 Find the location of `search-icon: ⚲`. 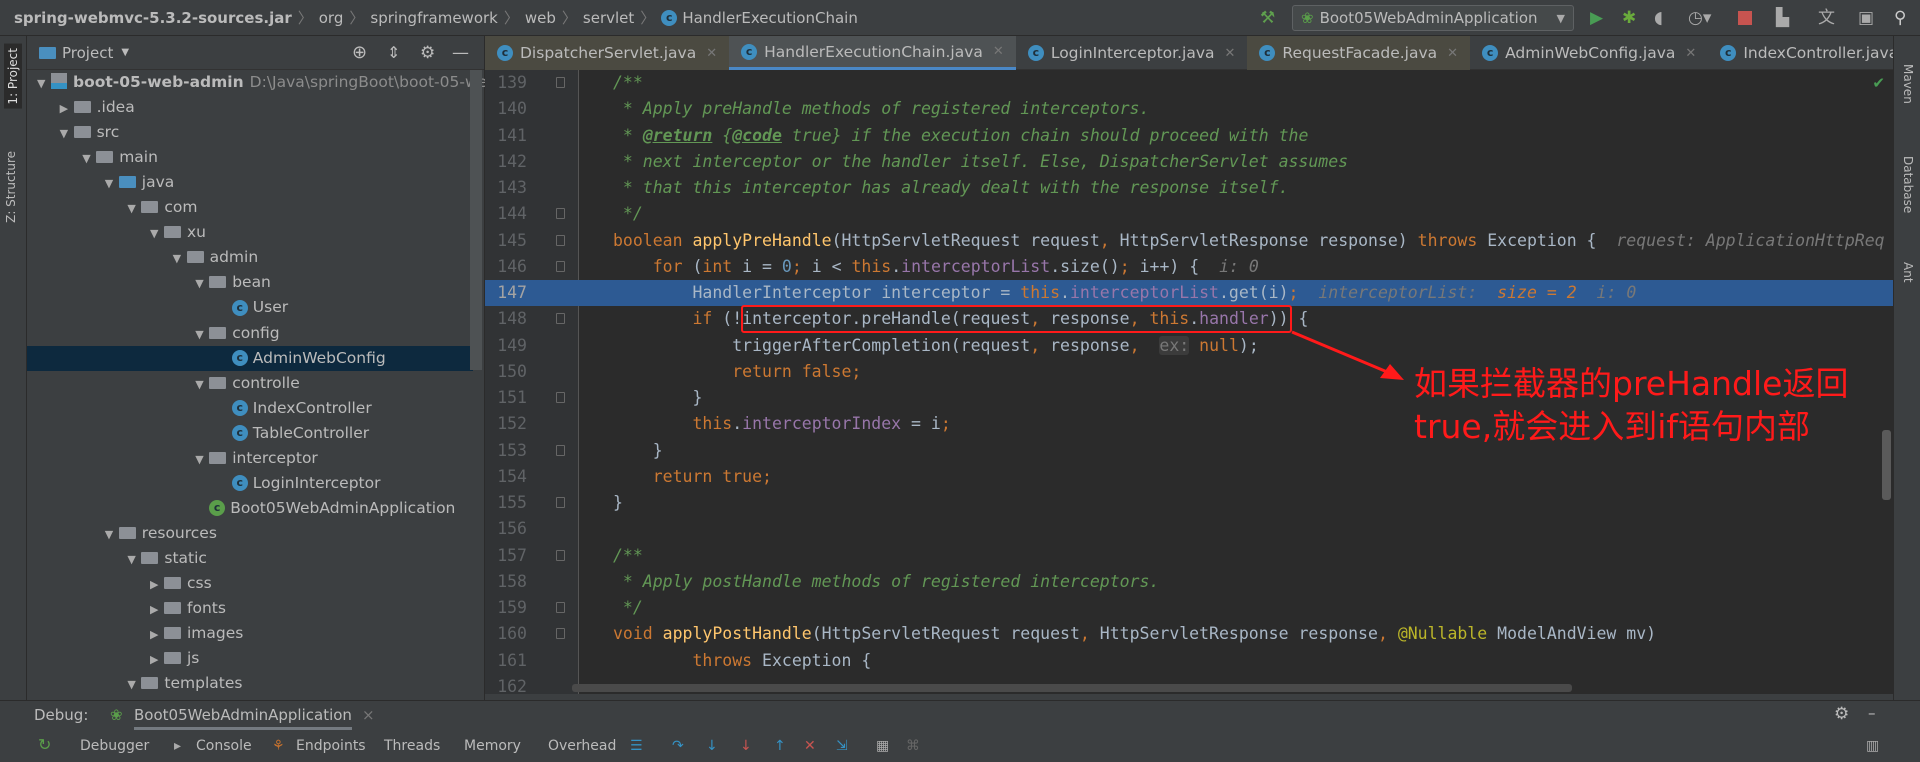

search-icon: ⚲ is located at coordinates (1900, 18).